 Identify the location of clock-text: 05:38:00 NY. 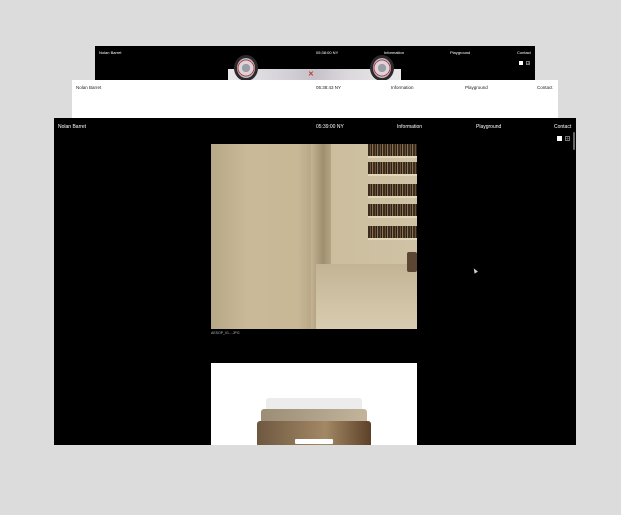
(327, 52).